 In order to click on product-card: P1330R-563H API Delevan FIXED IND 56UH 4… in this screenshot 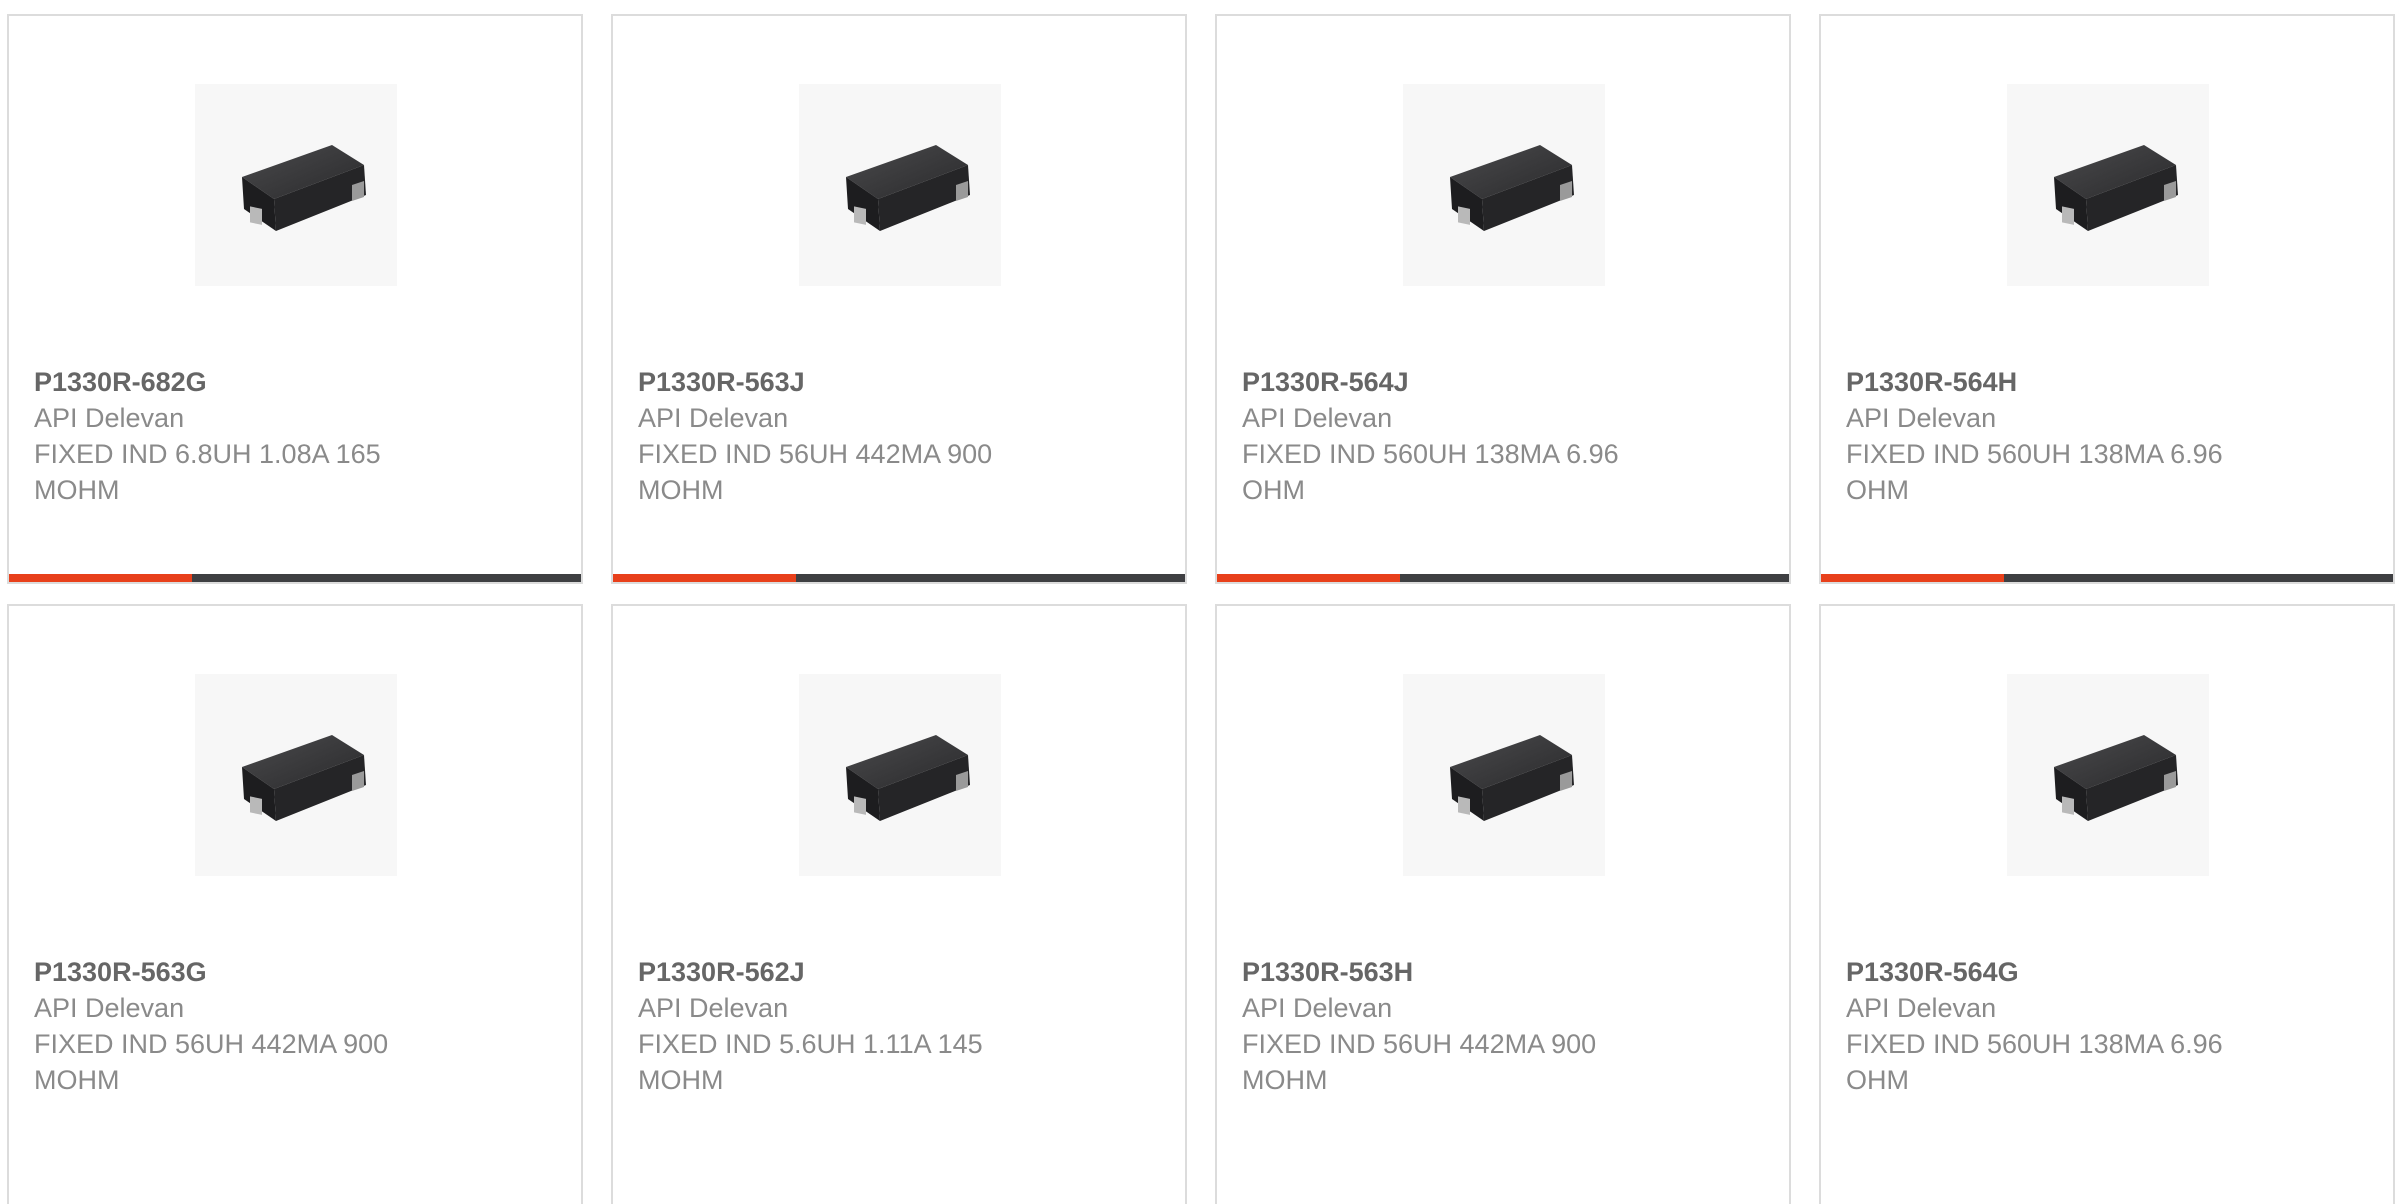, I will do `click(1503, 904)`.